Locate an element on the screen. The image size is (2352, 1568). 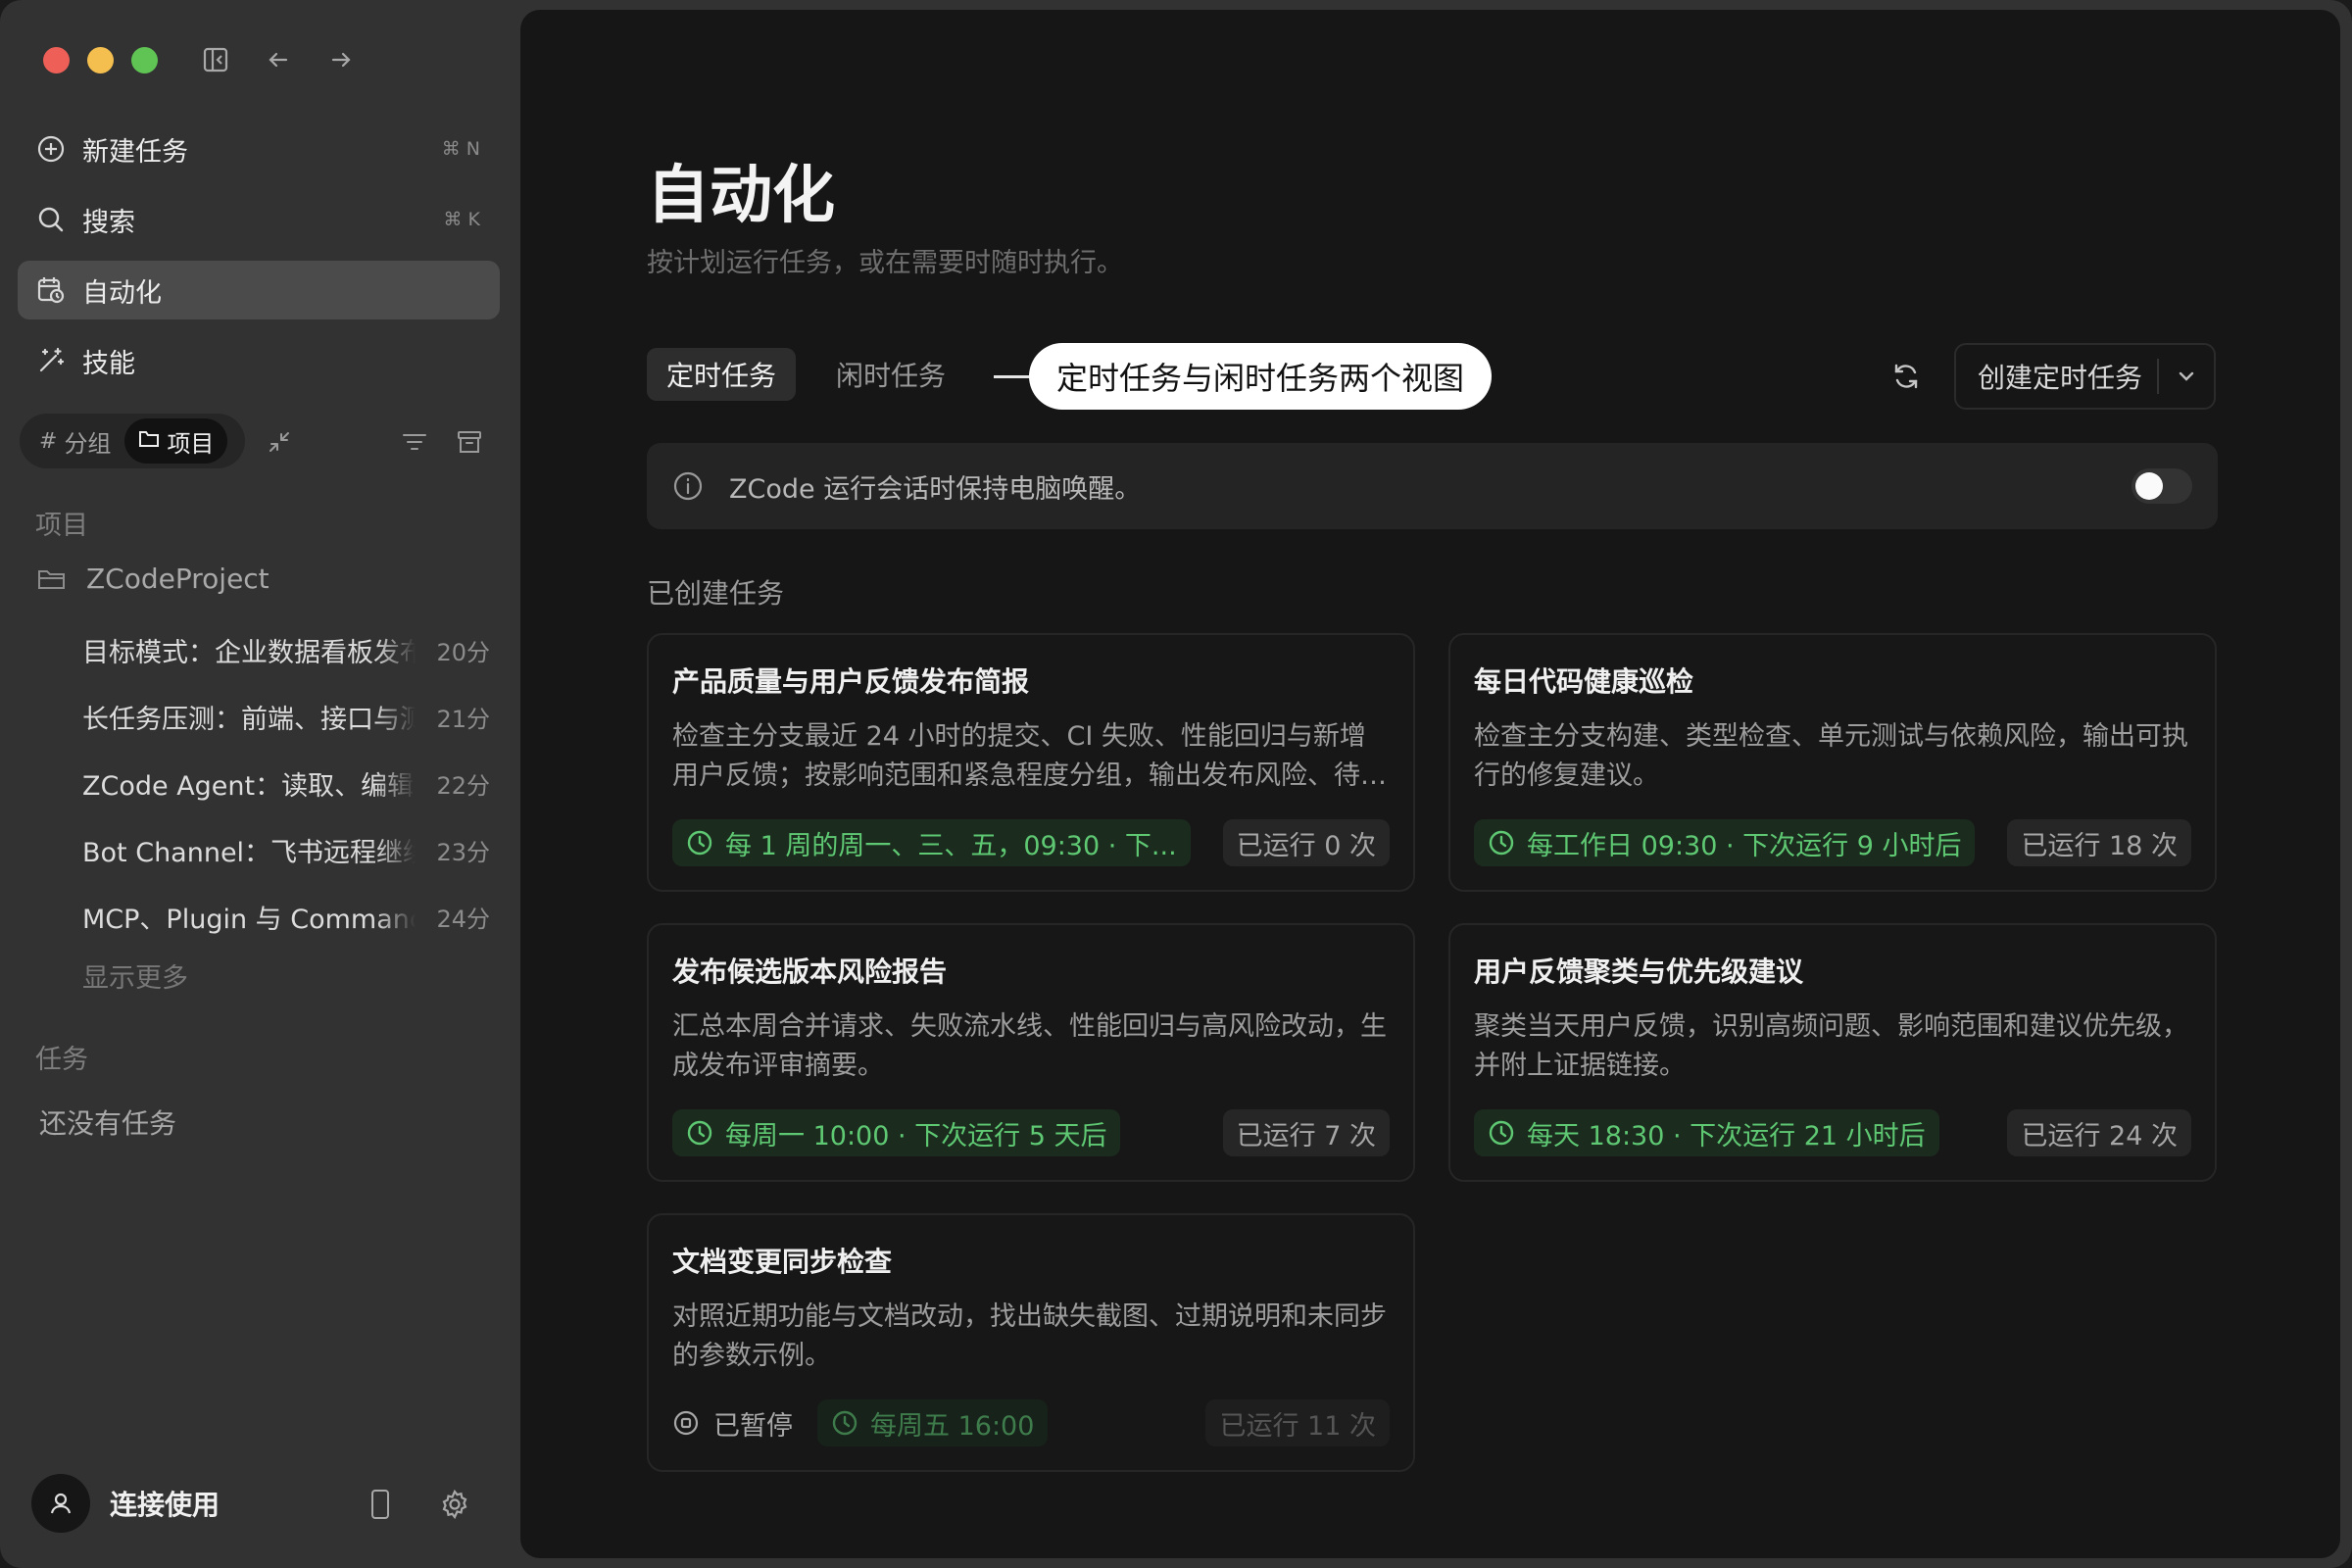
annotation-callout: 定时任务与闲时任务两个视图 is located at coordinates (1261, 376).